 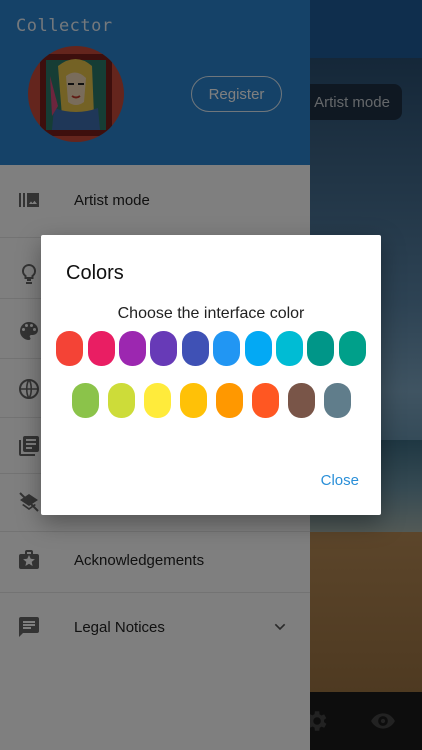 What do you see at coordinates (211, 313) in the screenshot?
I see `dialog-subtitle: Choose the interface color` at bounding box center [211, 313].